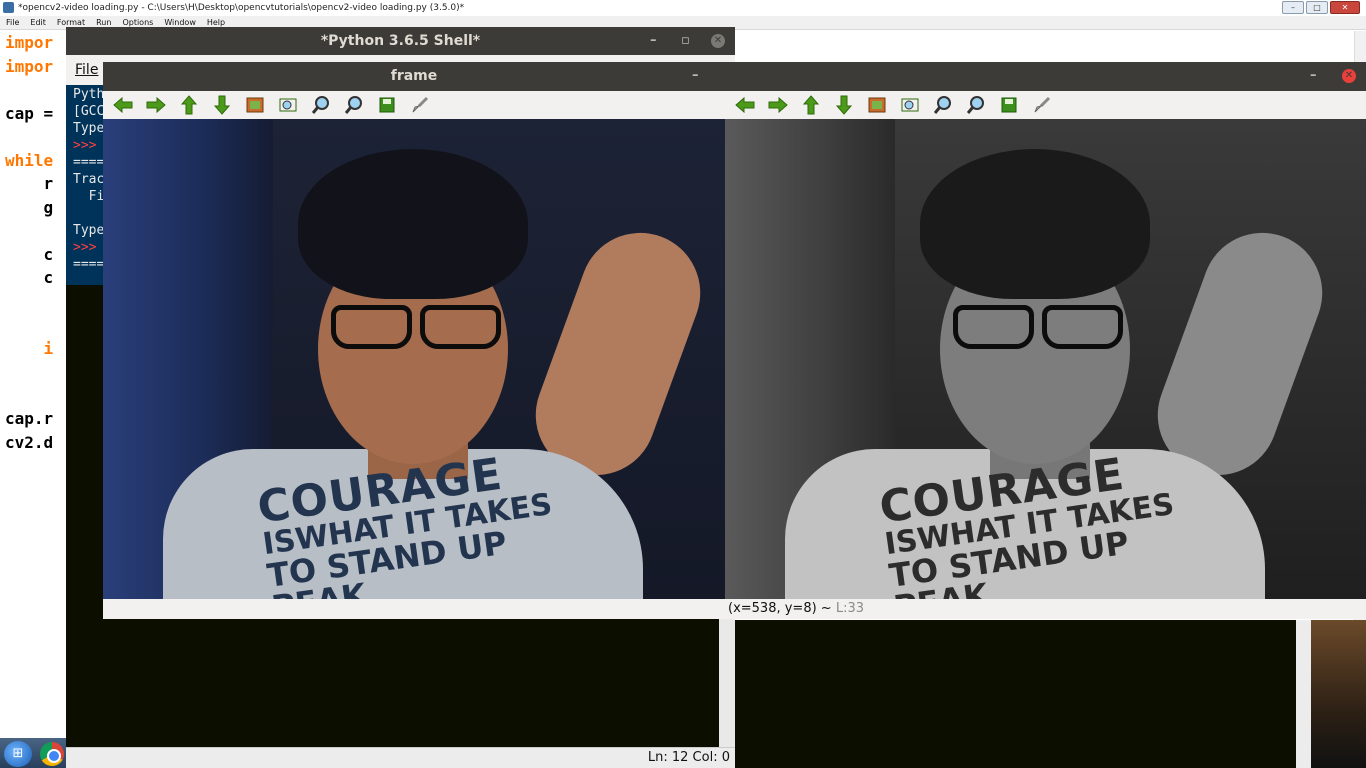 Image resolution: width=1366 pixels, height=768 pixels. Describe the element at coordinates (29, 113) in the screenshot. I see `code-line: cap =` at that location.